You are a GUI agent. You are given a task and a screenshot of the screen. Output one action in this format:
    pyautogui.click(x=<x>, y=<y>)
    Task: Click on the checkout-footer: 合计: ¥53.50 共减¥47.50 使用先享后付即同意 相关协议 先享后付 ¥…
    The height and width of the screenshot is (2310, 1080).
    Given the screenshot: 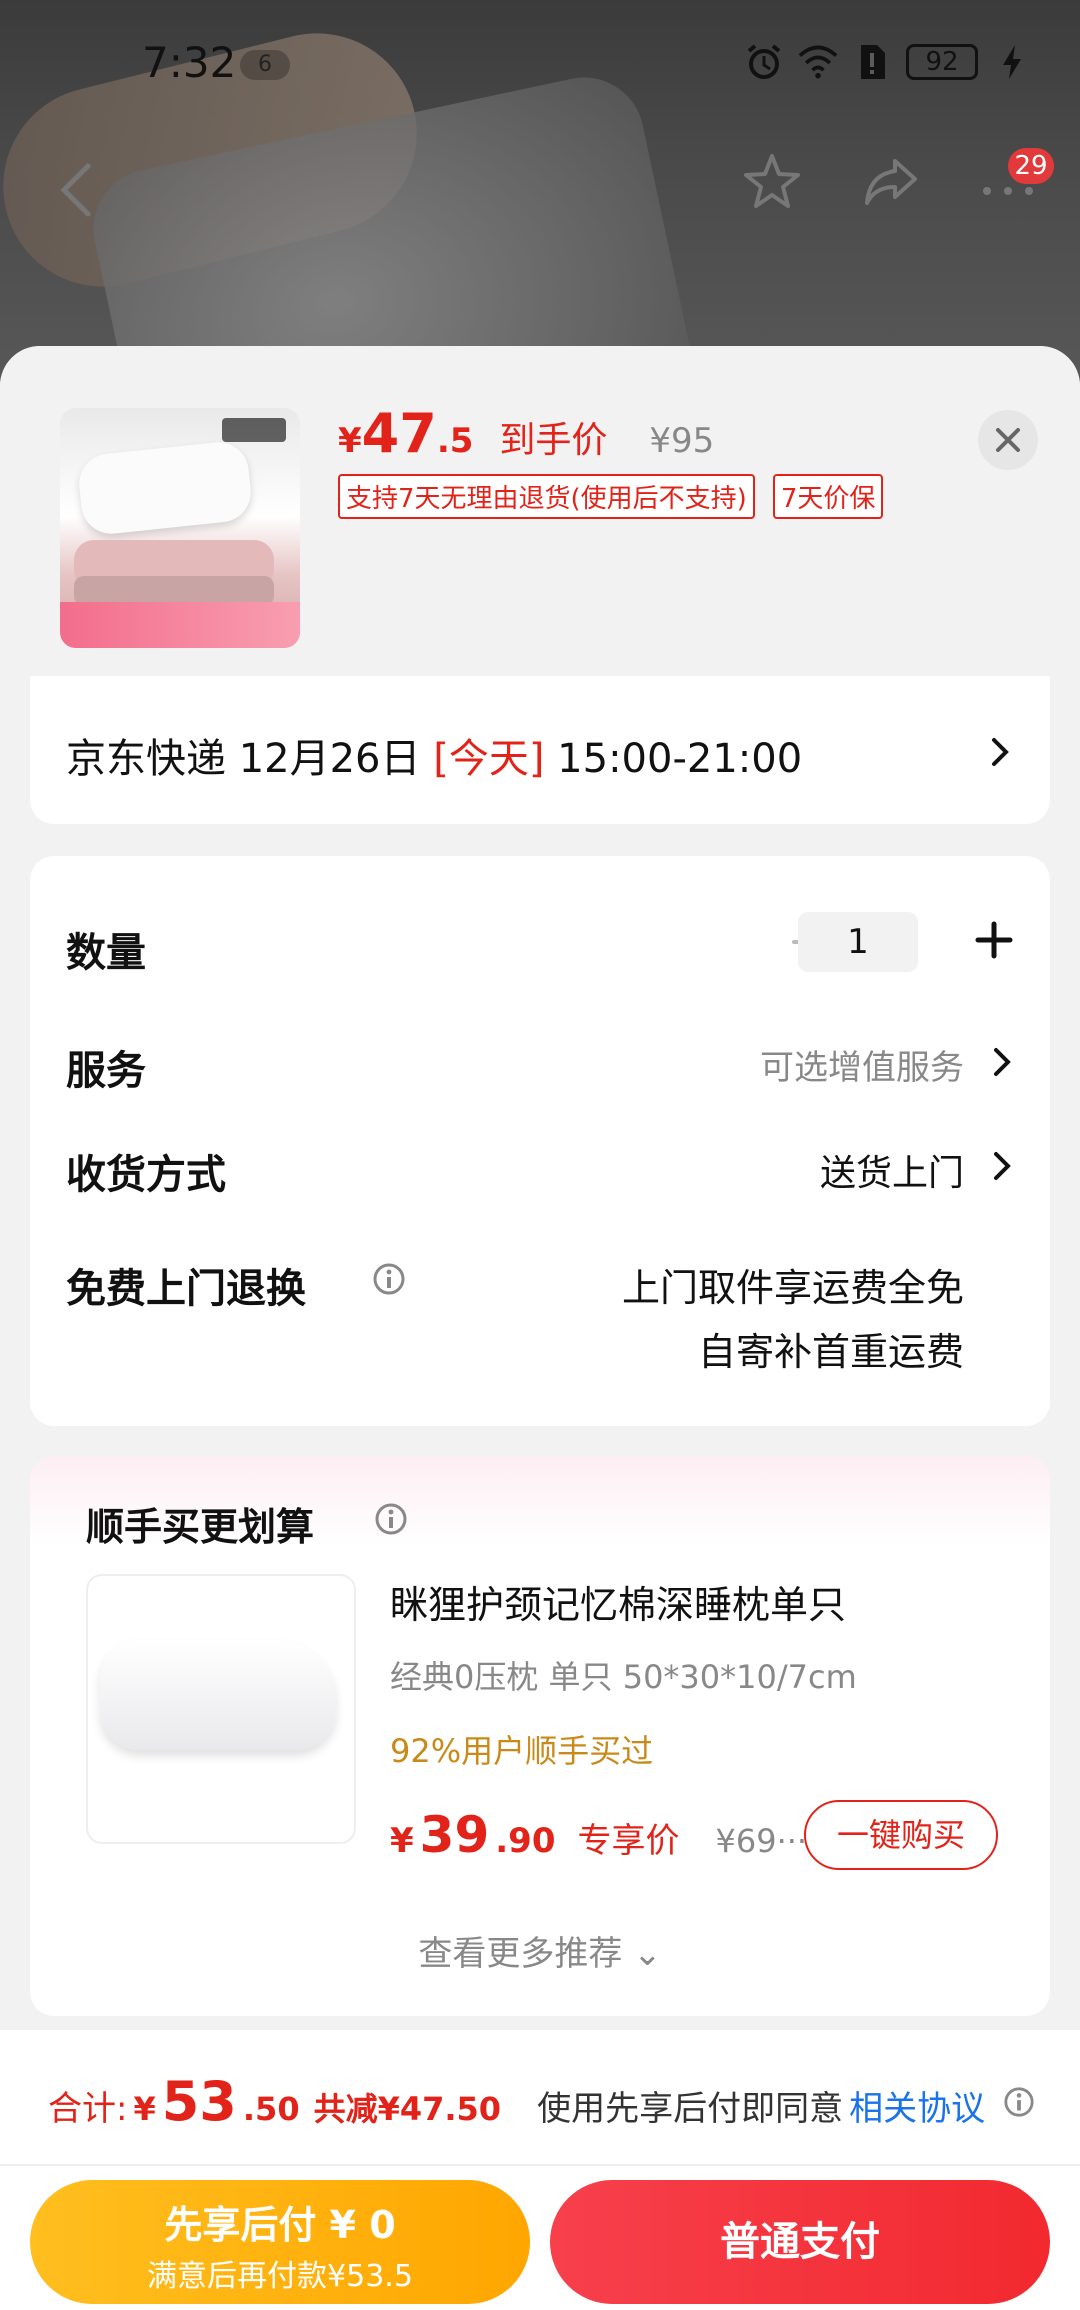 What is the action you would take?
    pyautogui.click(x=540, y=2170)
    